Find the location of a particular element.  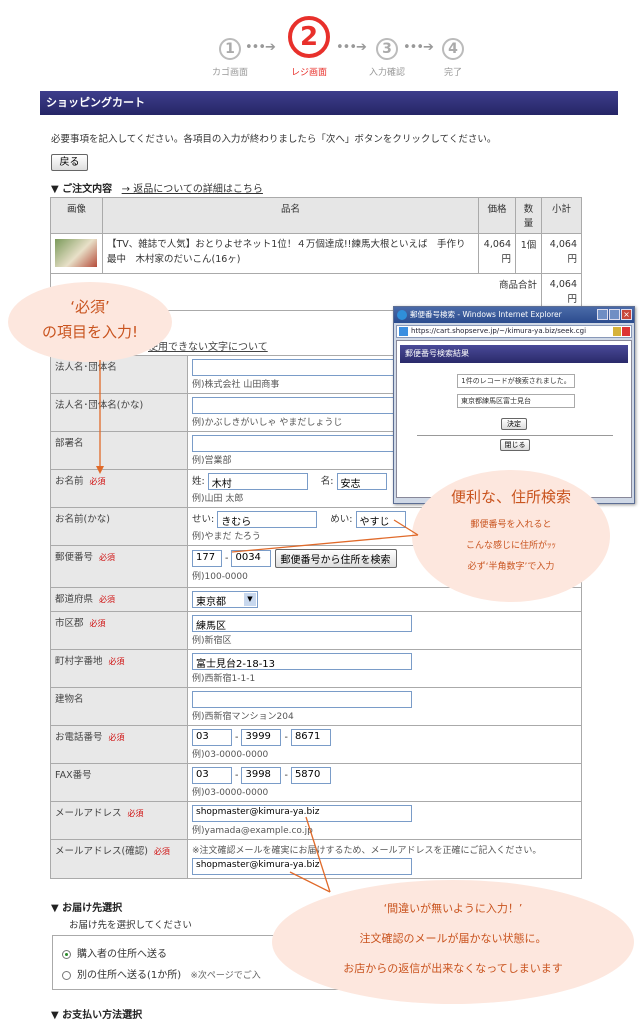

email-arrow is located at coordinates (318, 854).